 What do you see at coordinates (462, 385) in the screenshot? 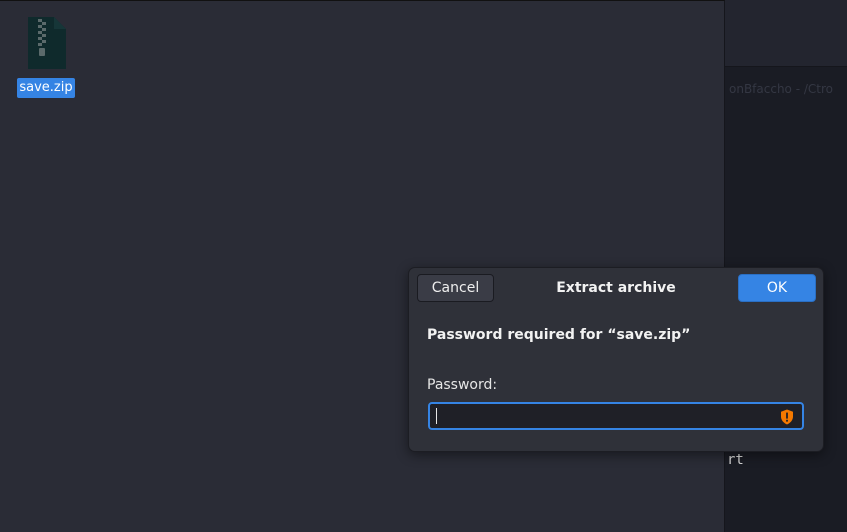
I see `password-label: Password:` at bounding box center [462, 385].